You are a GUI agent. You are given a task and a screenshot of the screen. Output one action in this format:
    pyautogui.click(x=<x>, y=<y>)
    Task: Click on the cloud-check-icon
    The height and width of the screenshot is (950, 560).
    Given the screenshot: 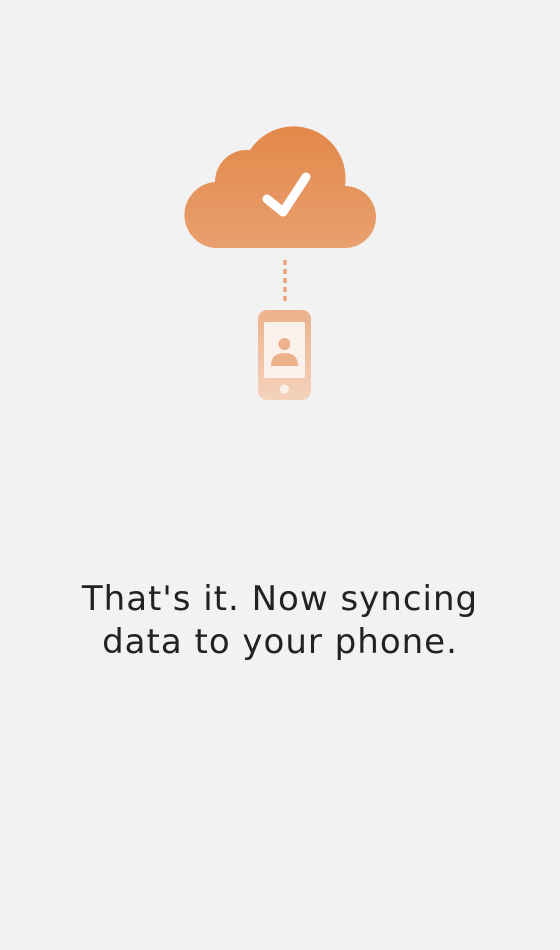 What is the action you would take?
    pyautogui.click(x=280, y=187)
    